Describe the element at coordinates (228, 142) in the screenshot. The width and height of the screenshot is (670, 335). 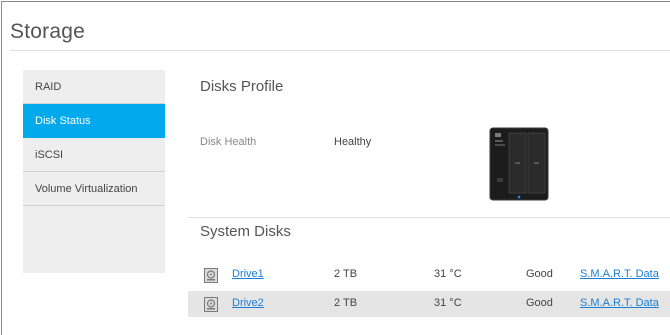
I see `disk-health-label: Disk Health` at that location.